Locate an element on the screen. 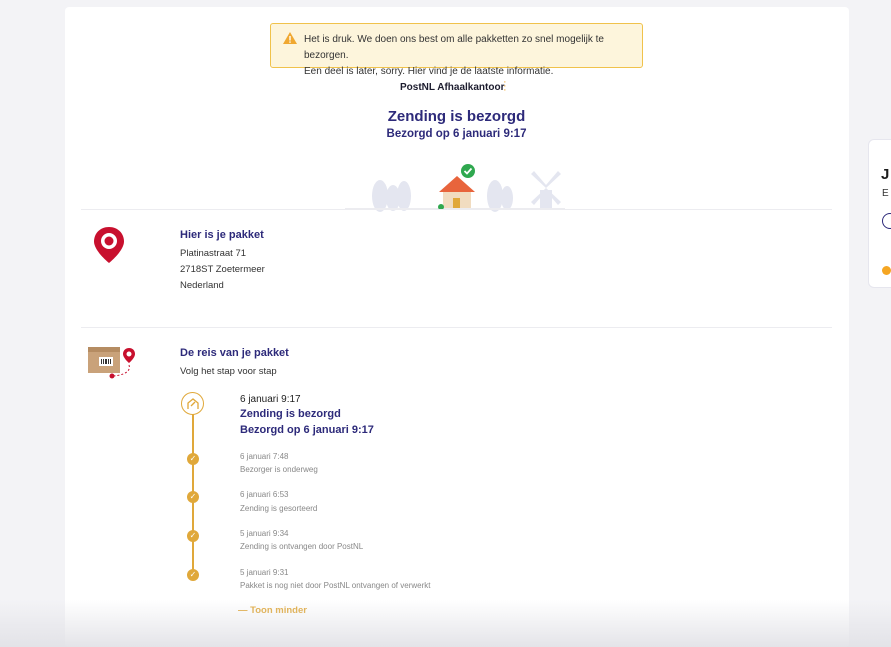 The image size is (891, 647). more-options-icon: · · · is located at coordinates (505, 86).